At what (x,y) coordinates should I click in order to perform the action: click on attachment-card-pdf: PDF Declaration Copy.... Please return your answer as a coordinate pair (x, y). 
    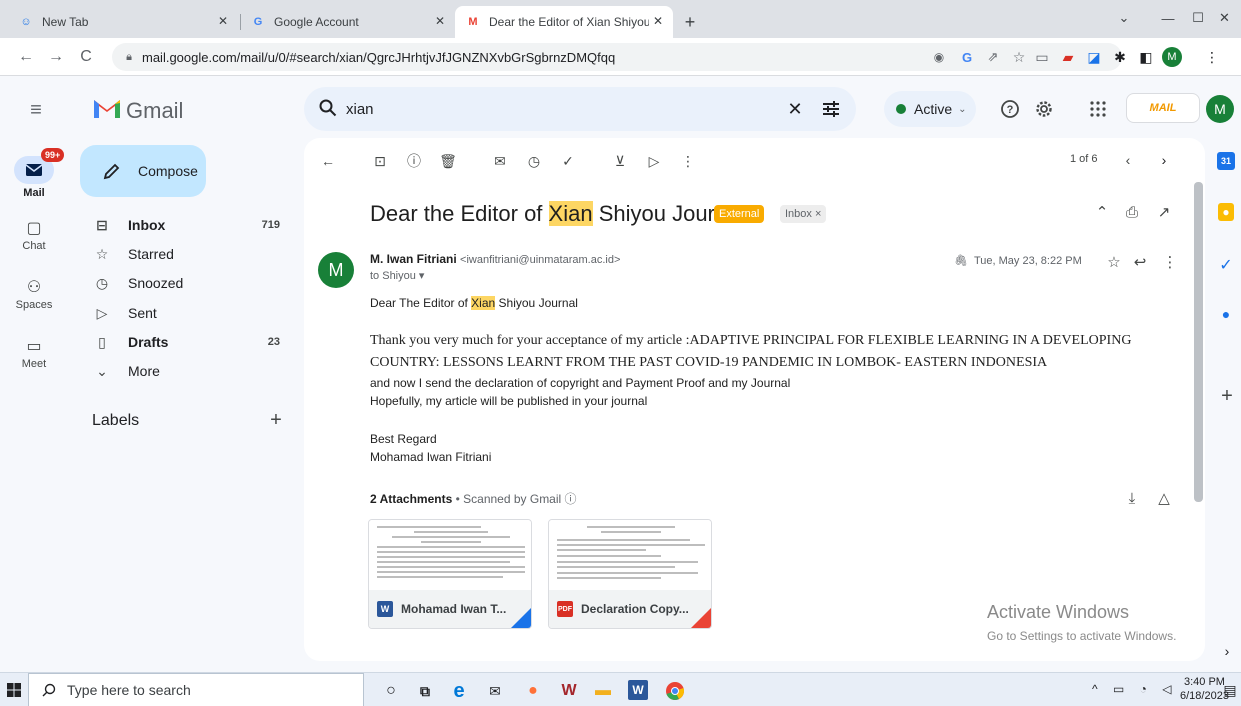
    Looking at the image, I should click on (630, 574).